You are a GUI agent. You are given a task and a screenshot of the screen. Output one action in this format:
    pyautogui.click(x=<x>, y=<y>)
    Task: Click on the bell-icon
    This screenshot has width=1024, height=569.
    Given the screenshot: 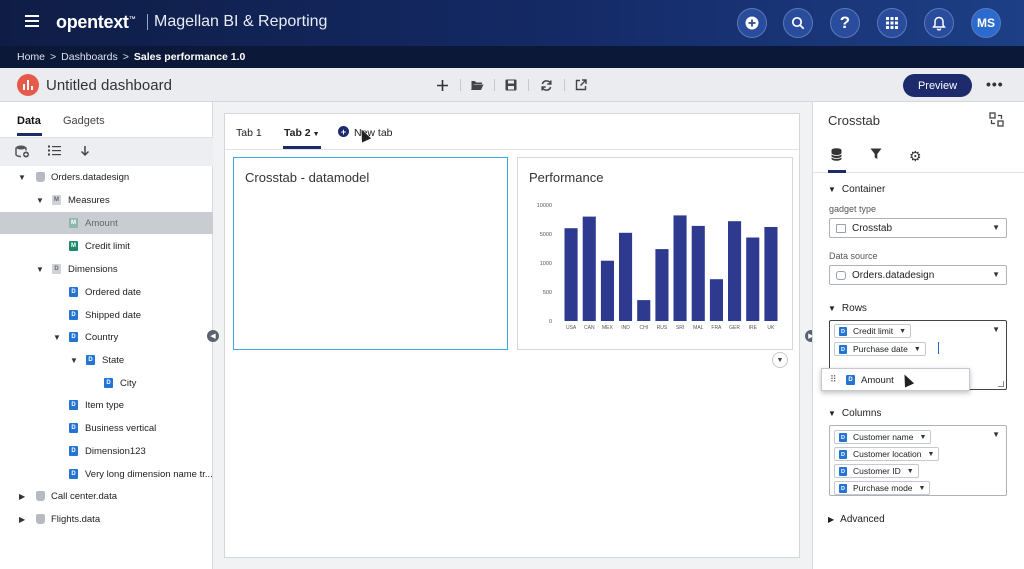 What is the action you would take?
    pyautogui.click(x=939, y=23)
    